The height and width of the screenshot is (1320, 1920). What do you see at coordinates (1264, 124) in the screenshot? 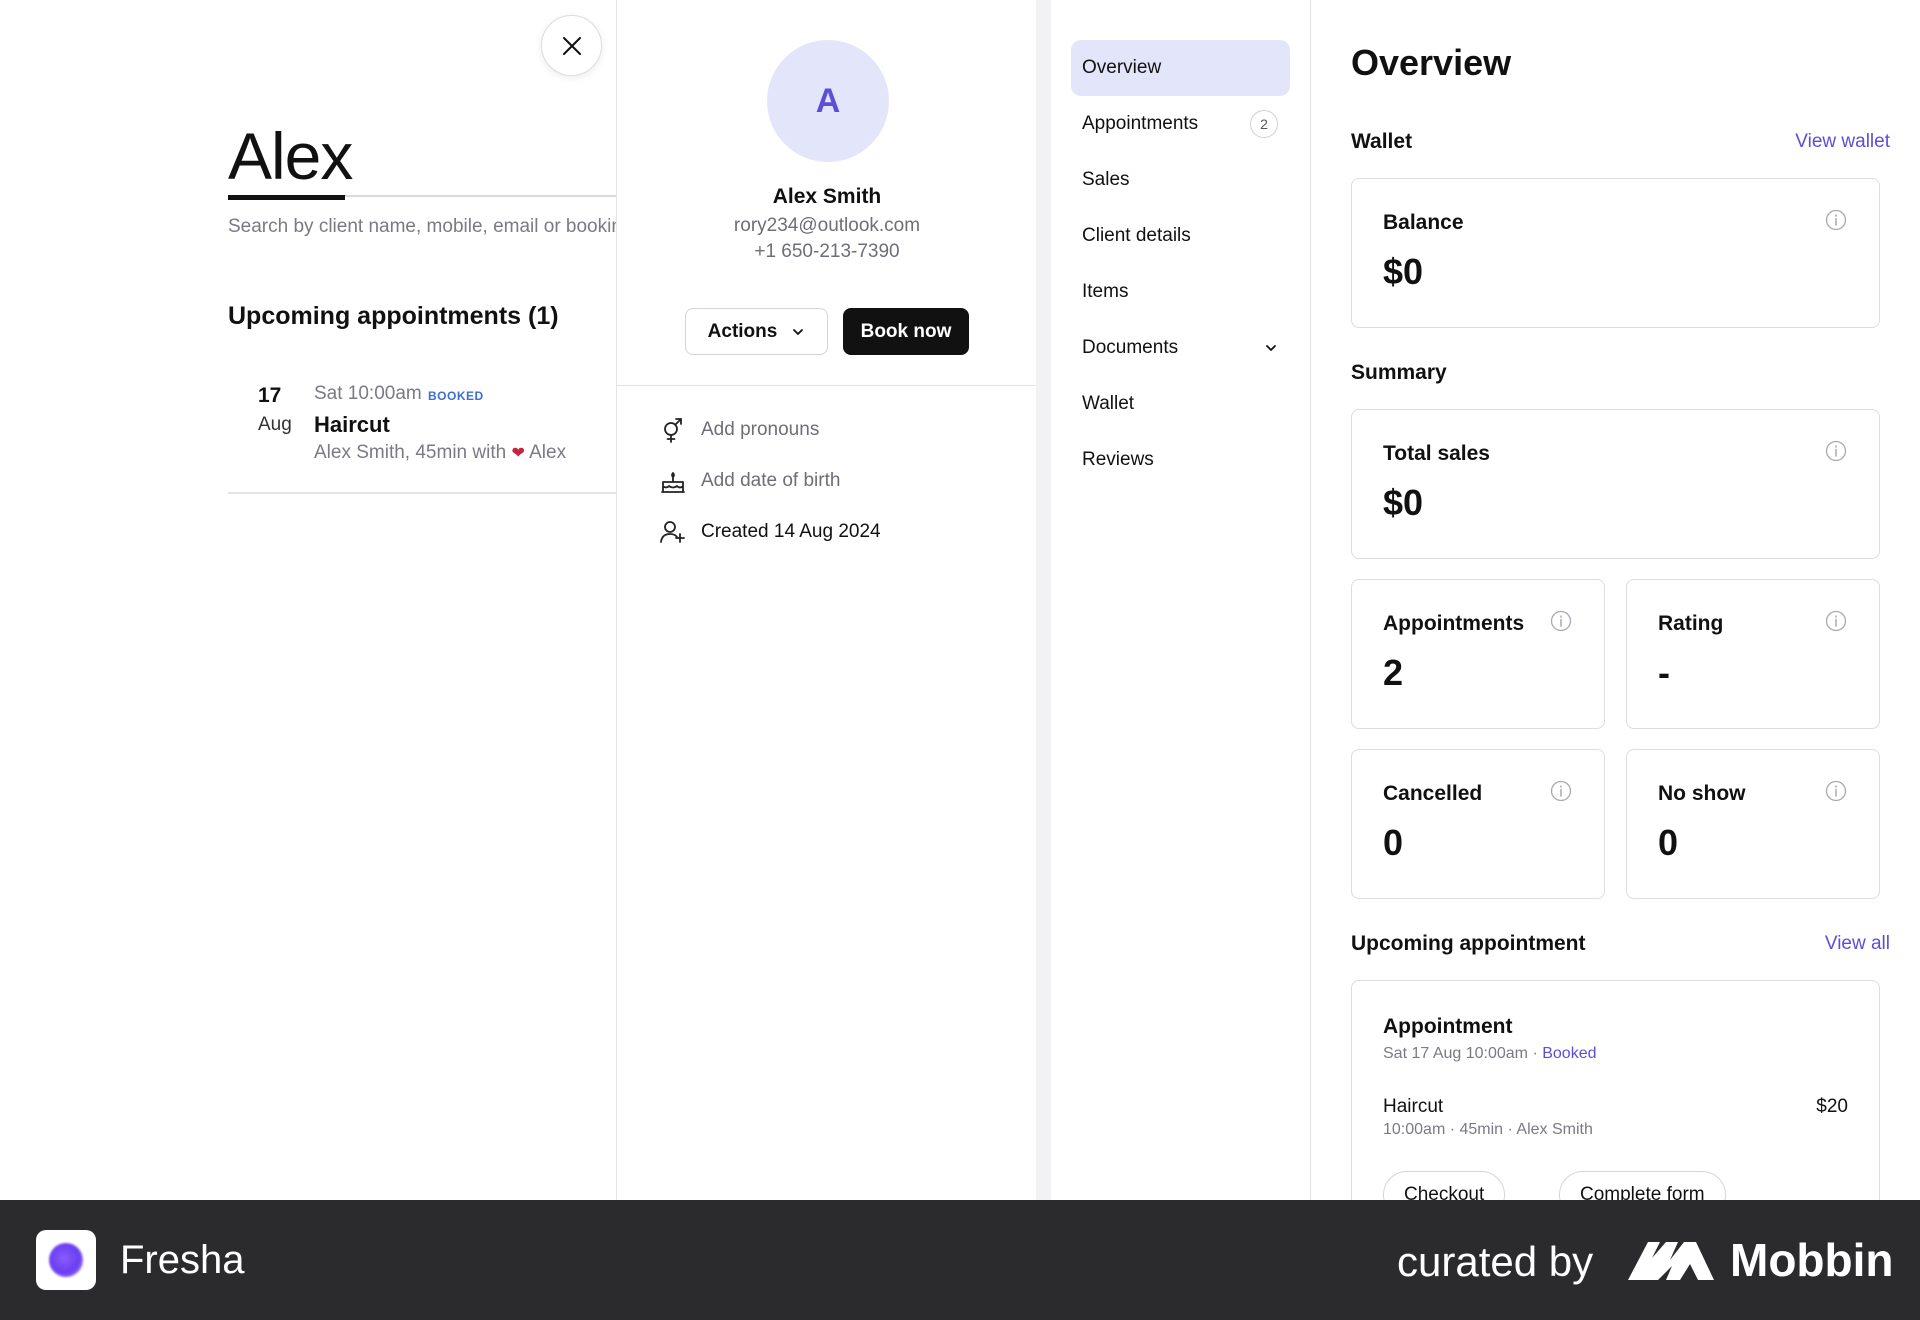
I see `appointments-count-badge: 2` at bounding box center [1264, 124].